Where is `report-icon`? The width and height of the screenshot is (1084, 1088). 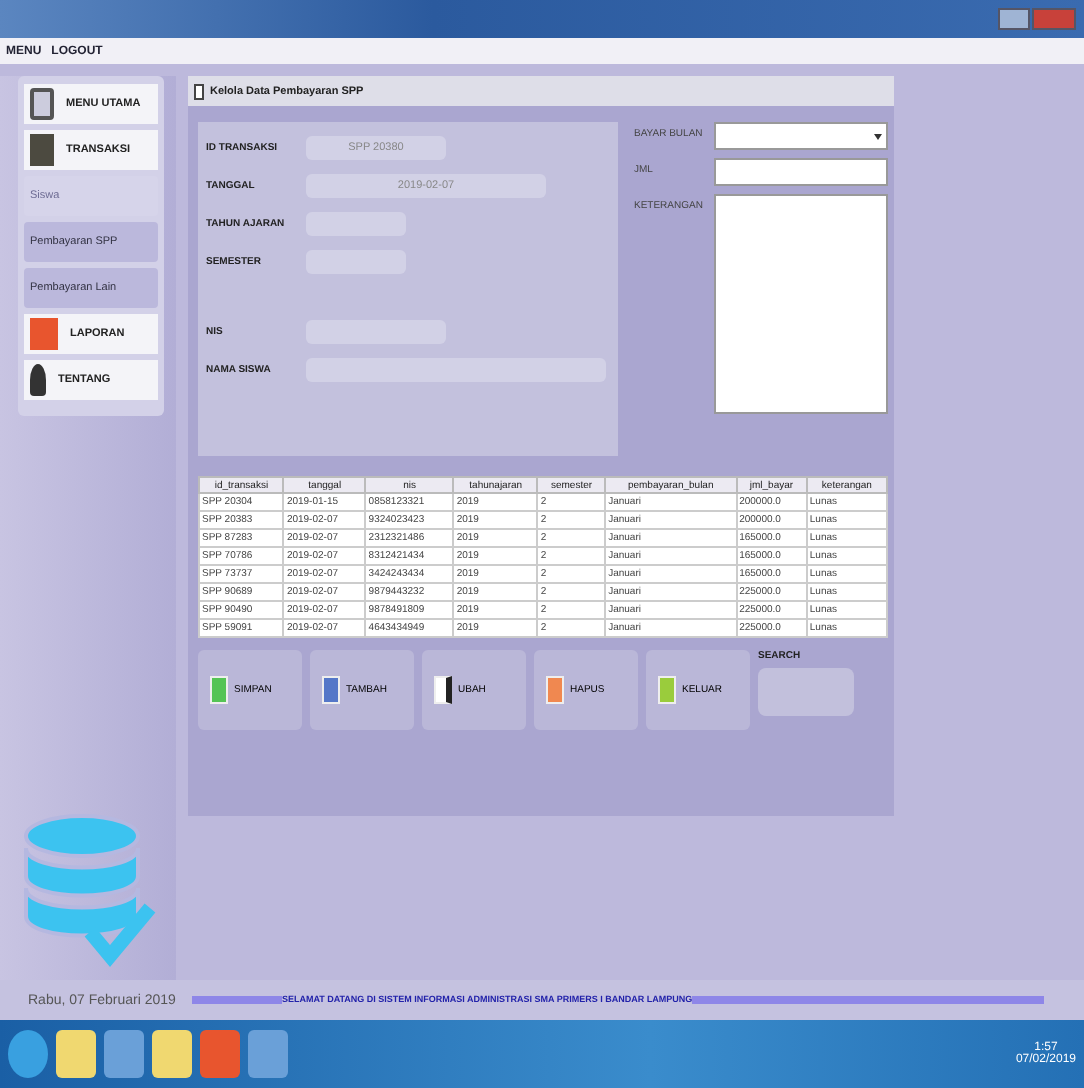 report-icon is located at coordinates (44, 334).